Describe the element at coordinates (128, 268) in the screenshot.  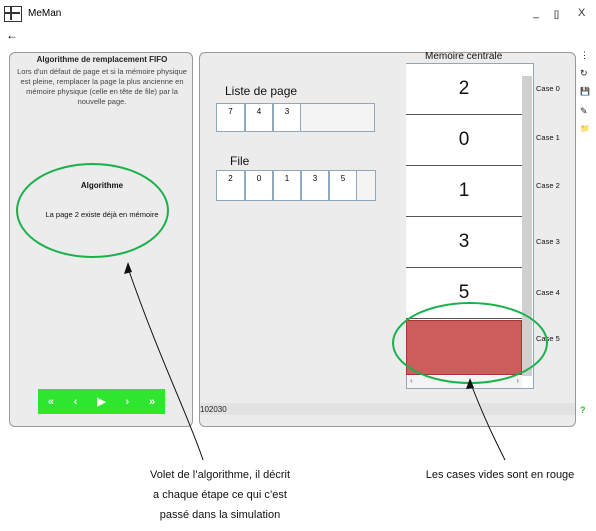
I see `arrowhead-left` at that location.